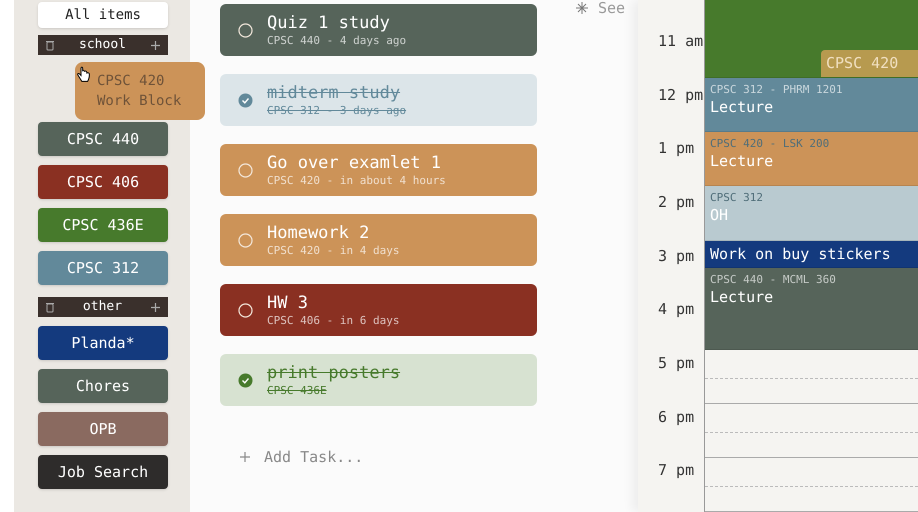 This screenshot has width=918, height=512. Describe the element at coordinates (245, 457) in the screenshot. I see `plus-icon` at that location.